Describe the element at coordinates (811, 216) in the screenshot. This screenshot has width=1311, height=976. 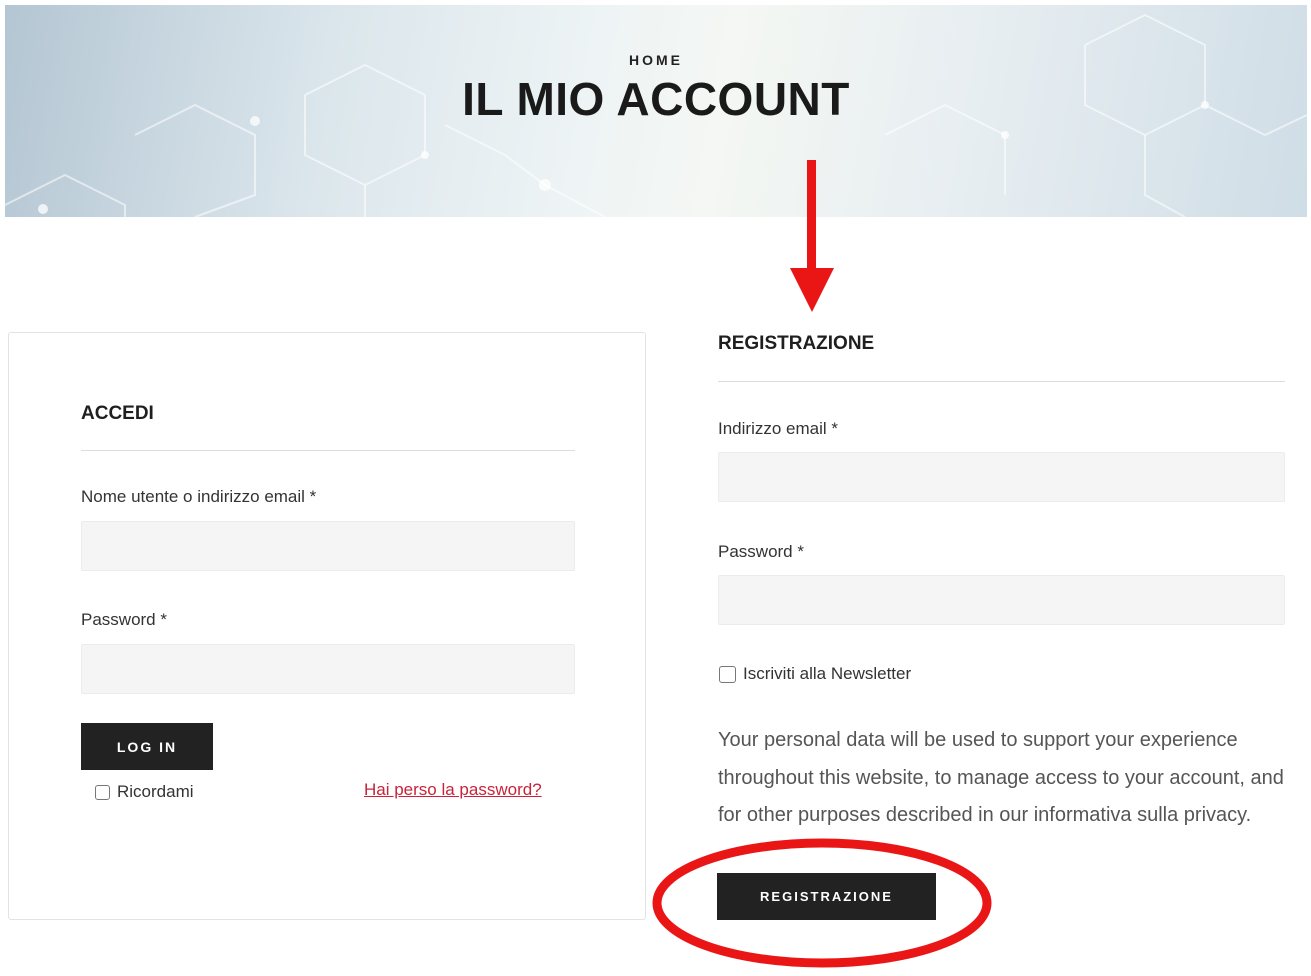
I see `annotation-arrow-shaft` at that location.